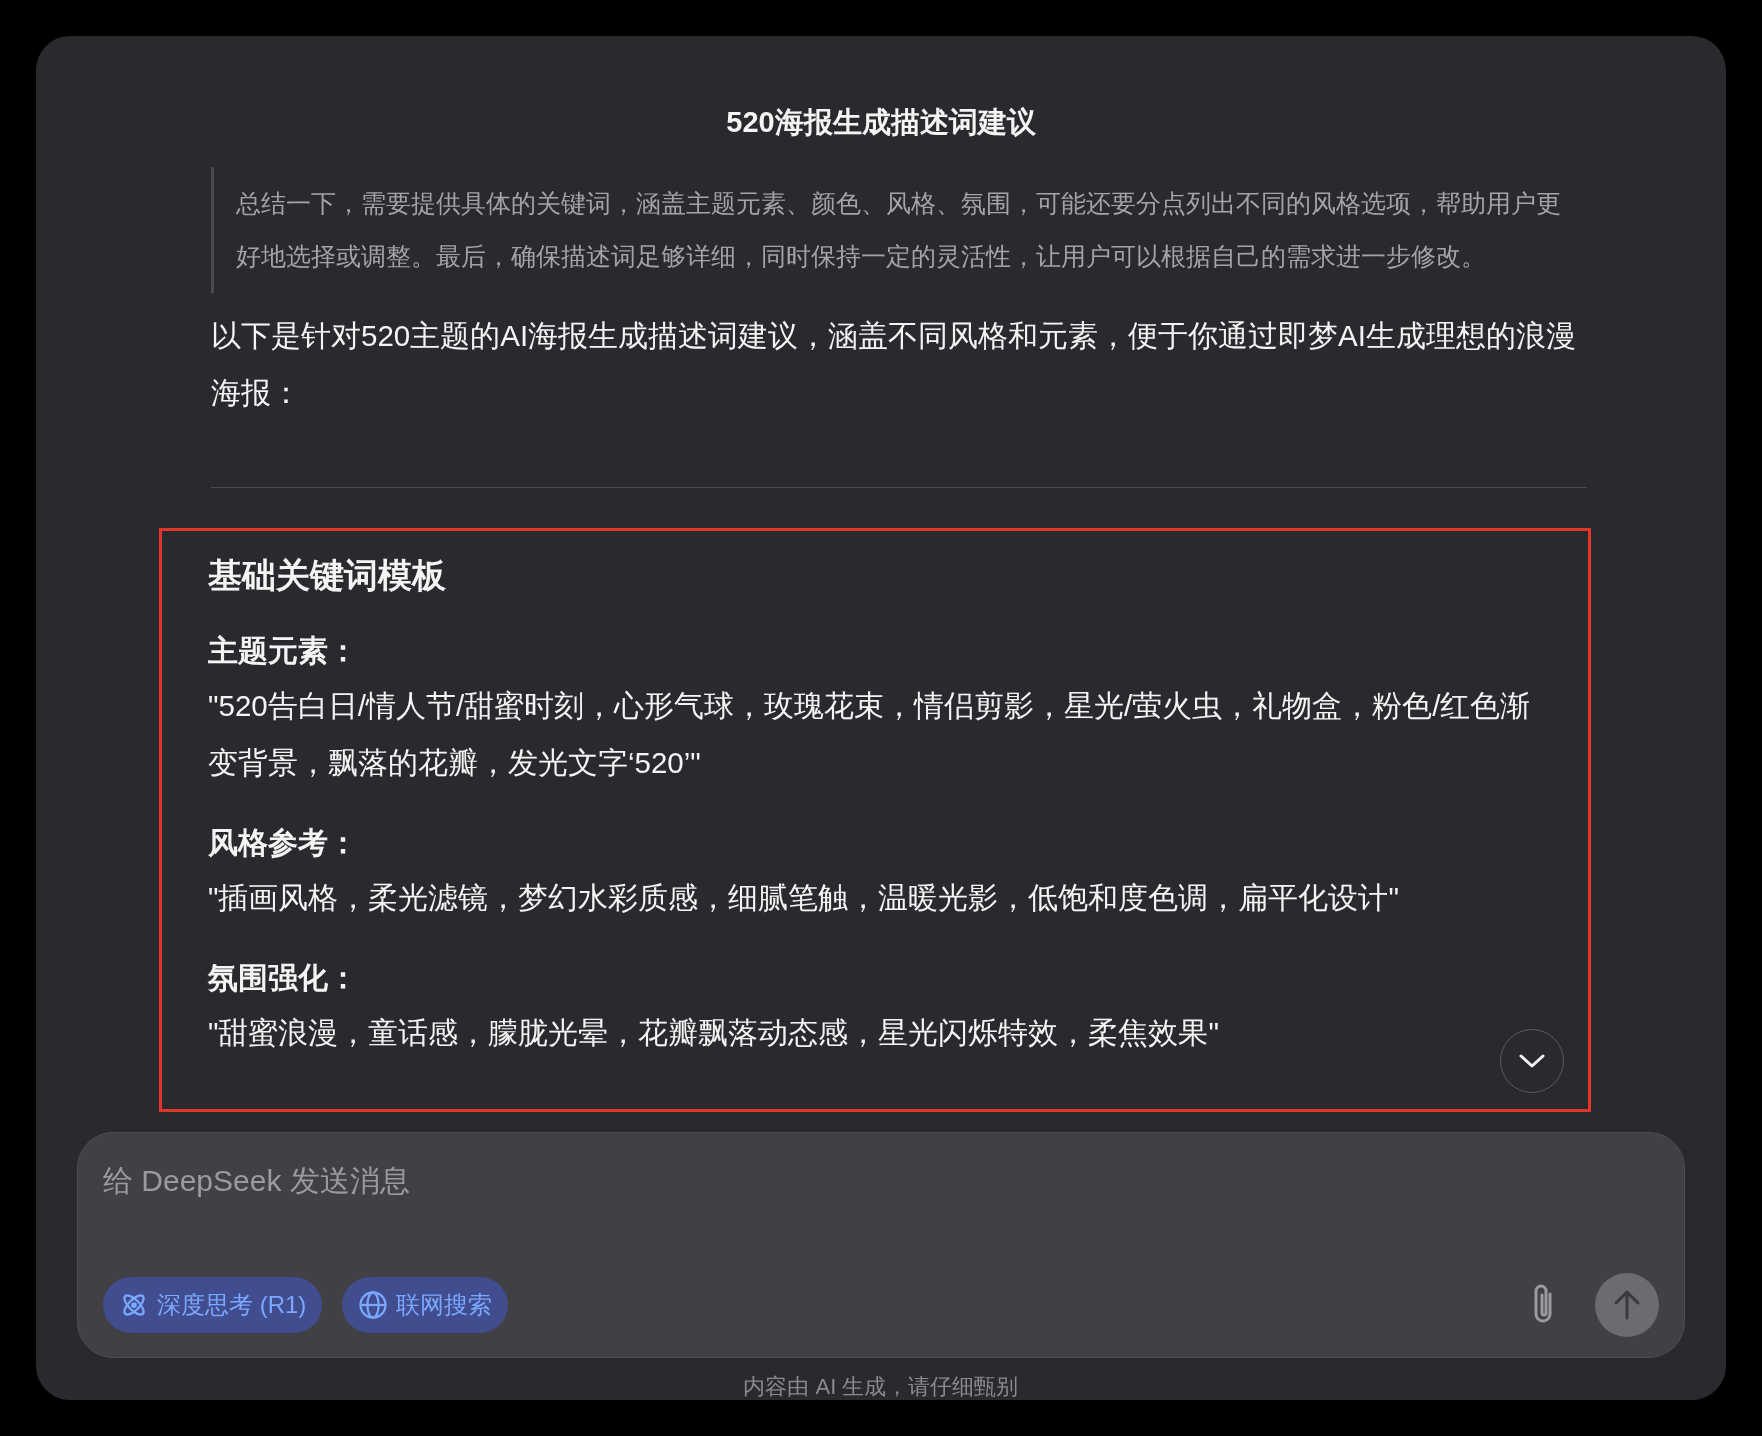 This screenshot has width=1762, height=1436. Describe the element at coordinates (425, 1305) in the screenshot. I see `mode-toggle: 联网搜索` at that location.